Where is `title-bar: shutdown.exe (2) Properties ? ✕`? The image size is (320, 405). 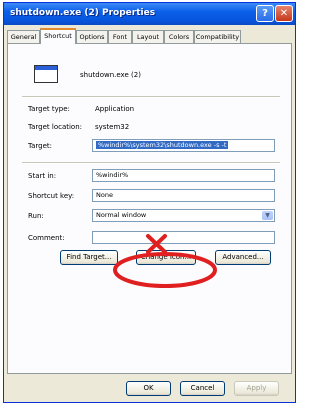 title-bar: shutdown.exe (2) Properties ? ✕ is located at coordinates (149, 14).